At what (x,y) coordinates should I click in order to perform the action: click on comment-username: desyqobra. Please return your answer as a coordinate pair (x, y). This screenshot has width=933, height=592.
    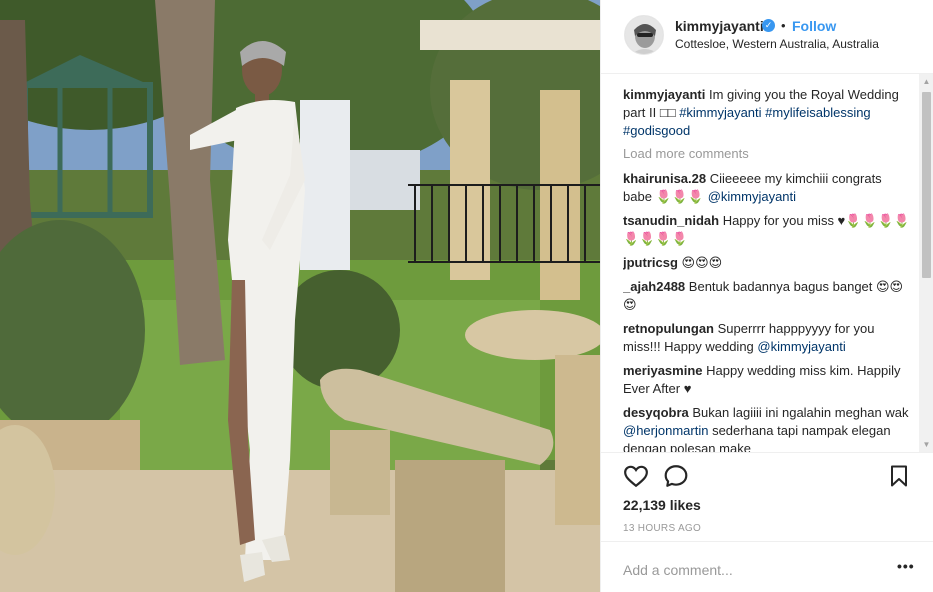
    Looking at the image, I should click on (656, 412).